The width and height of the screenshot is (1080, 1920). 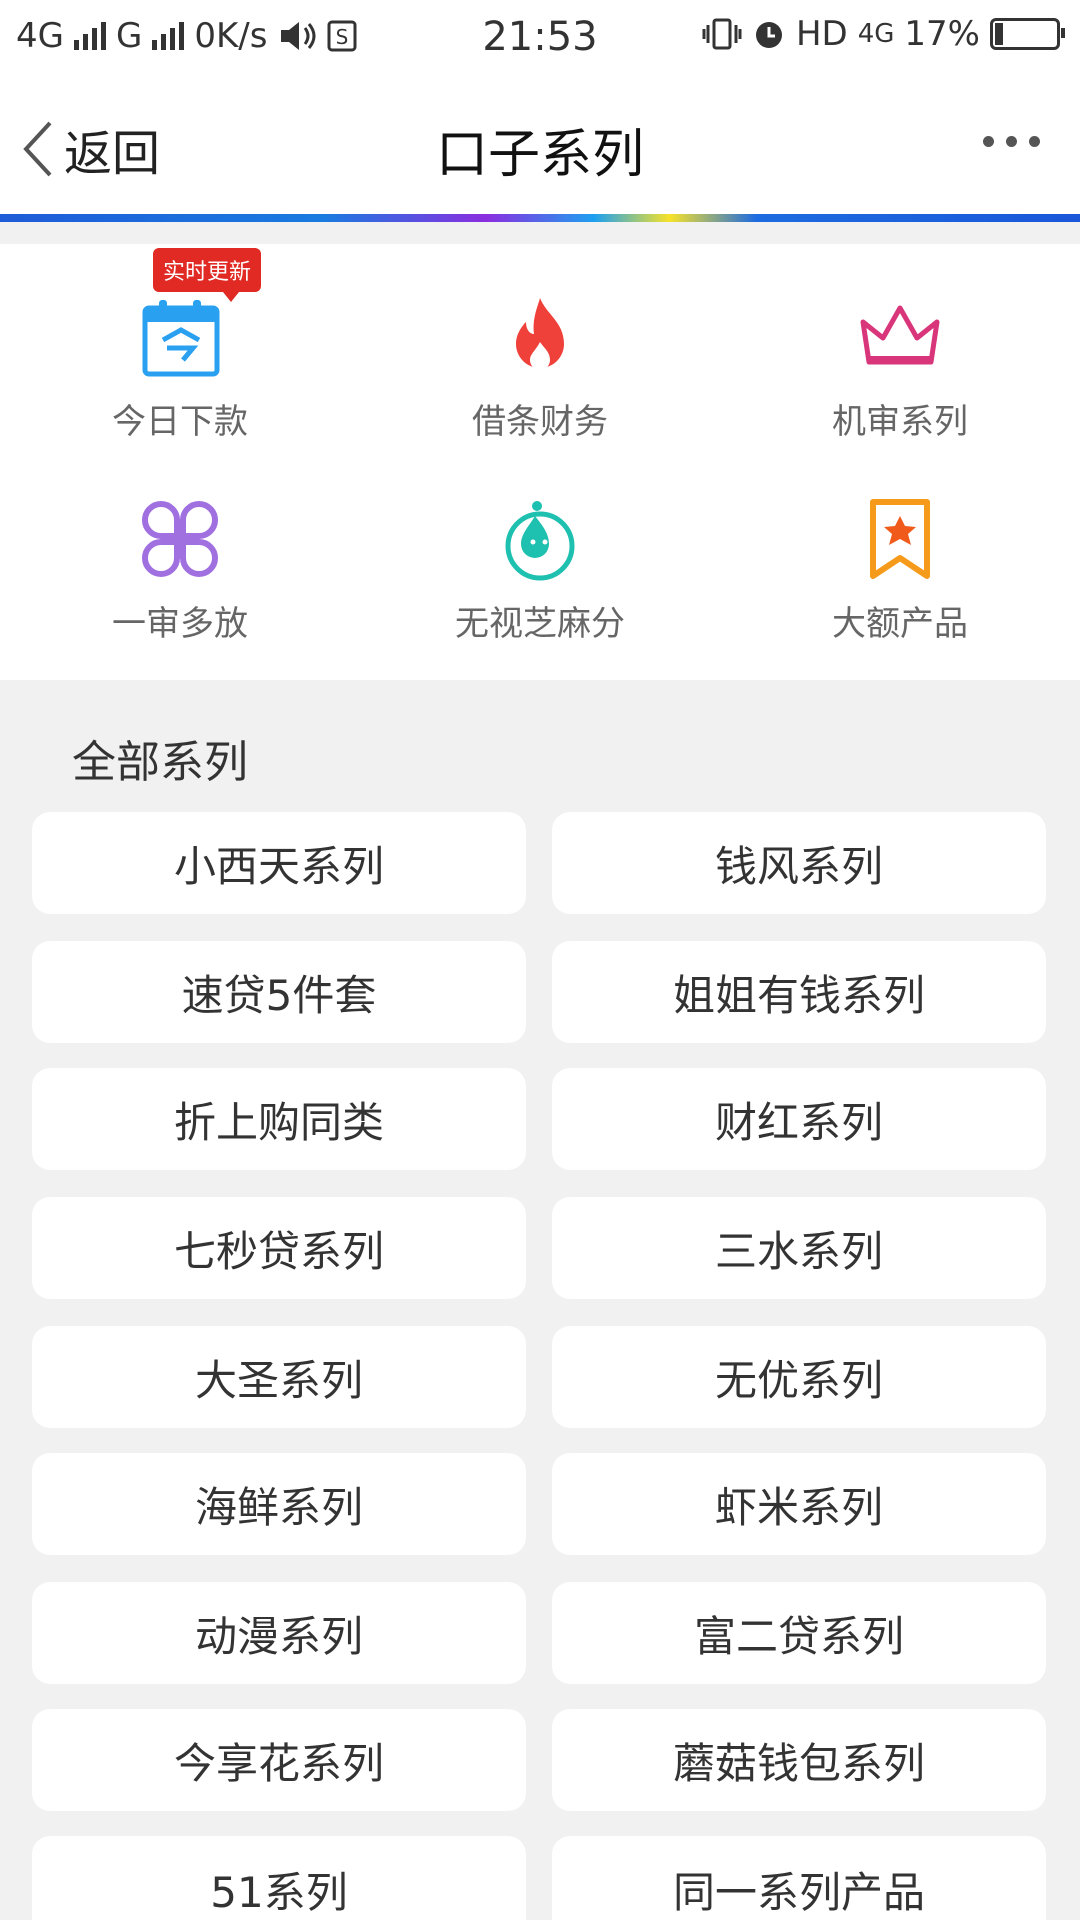 I want to click on series-card: 今享花系列, so click(x=279, y=1760).